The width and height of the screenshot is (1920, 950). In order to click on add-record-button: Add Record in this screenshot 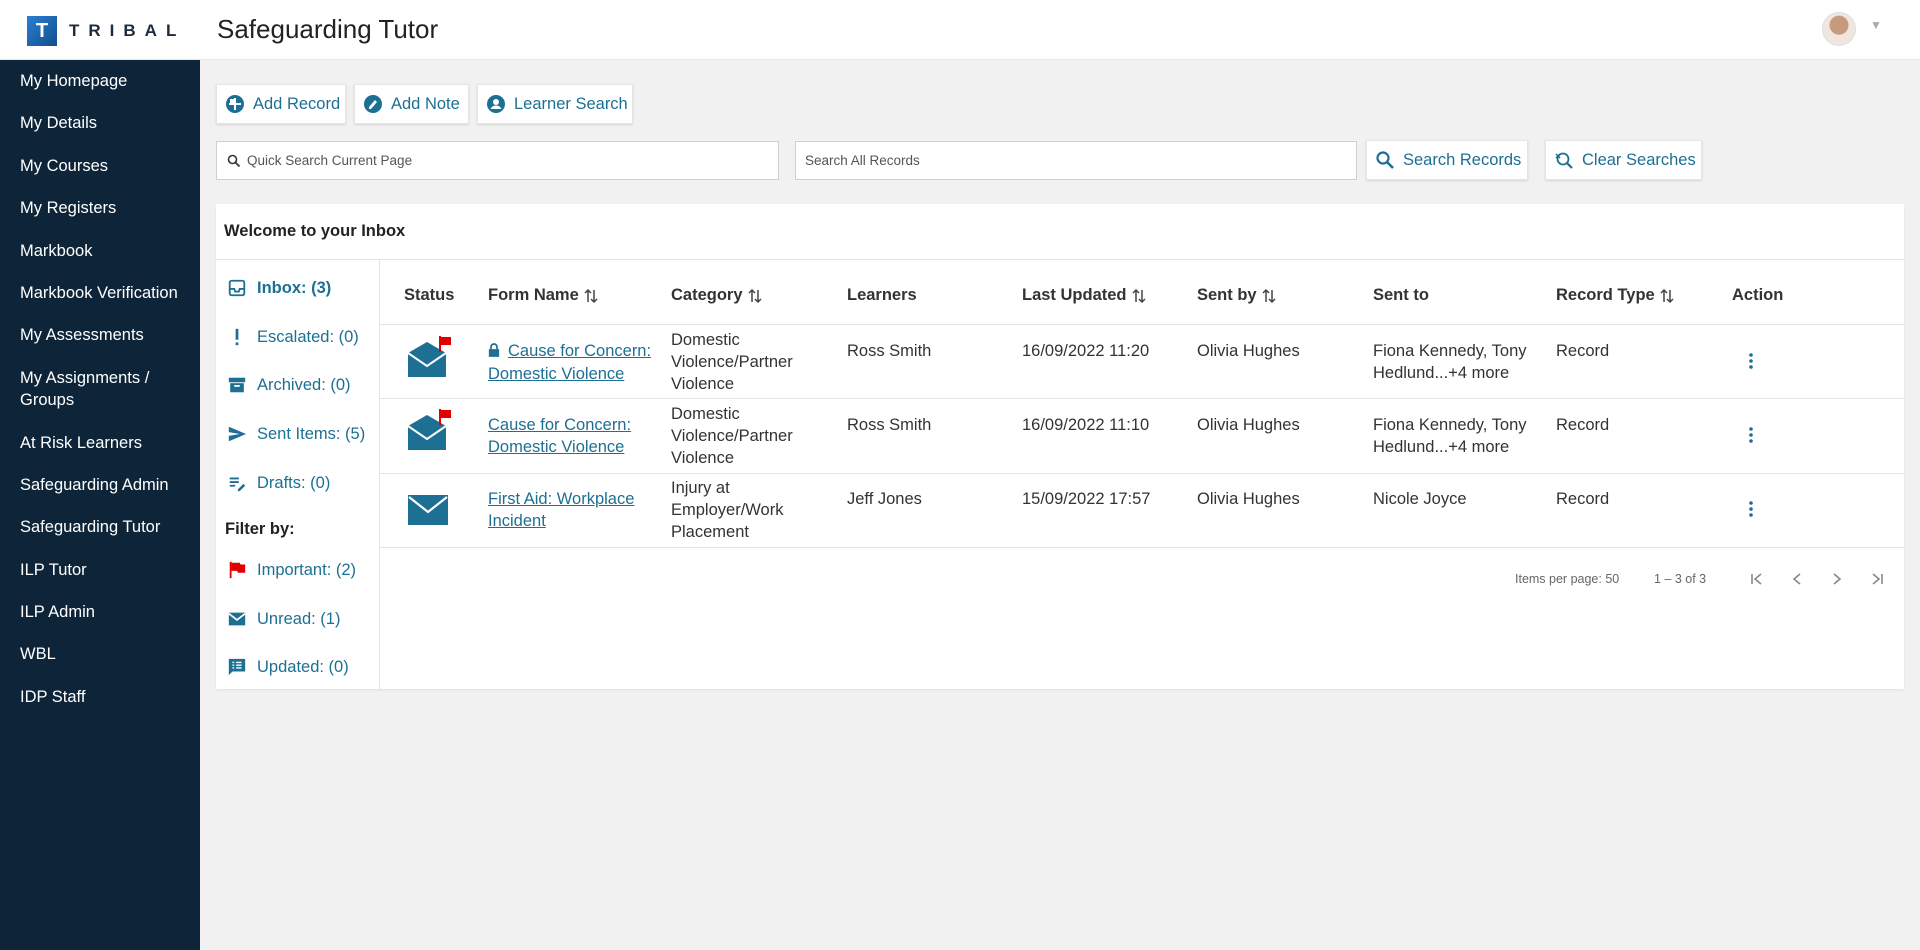, I will do `click(281, 104)`.